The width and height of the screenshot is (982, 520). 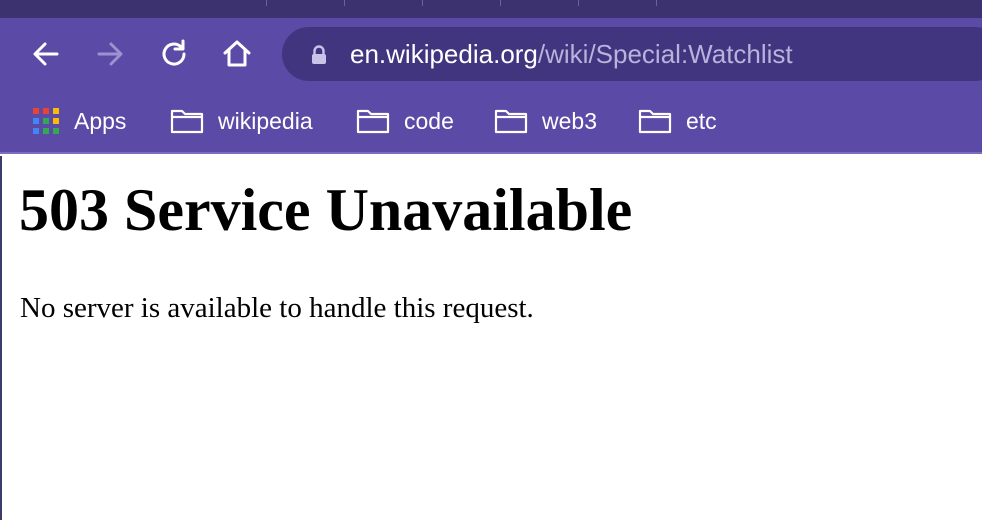 I want to click on bookmark-label: Apps, so click(x=100, y=120).